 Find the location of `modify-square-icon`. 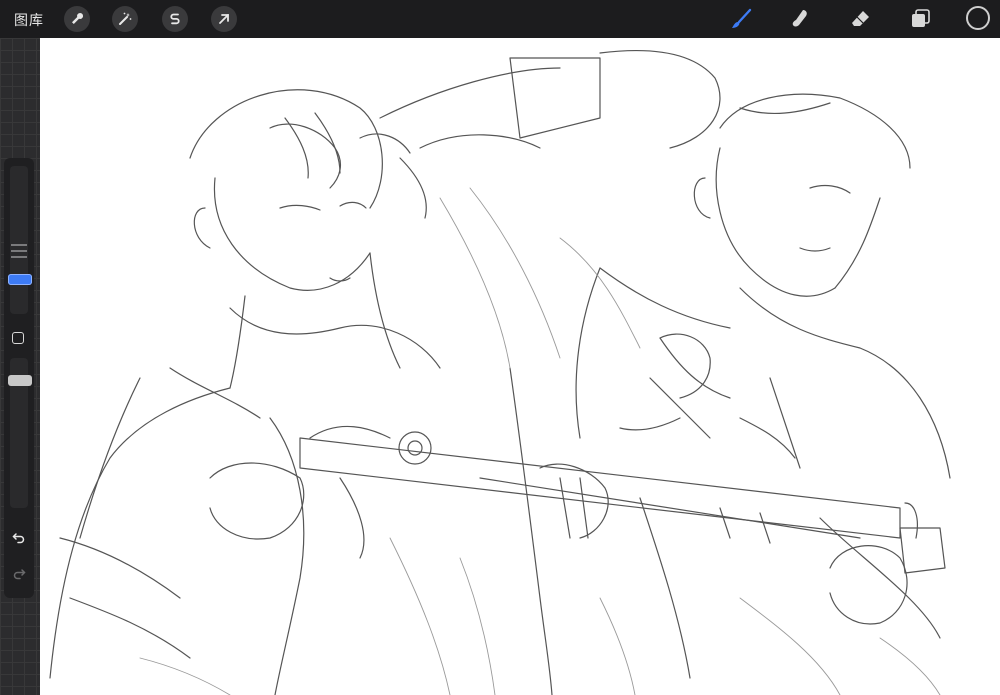

modify-square-icon is located at coordinates (18, 338).